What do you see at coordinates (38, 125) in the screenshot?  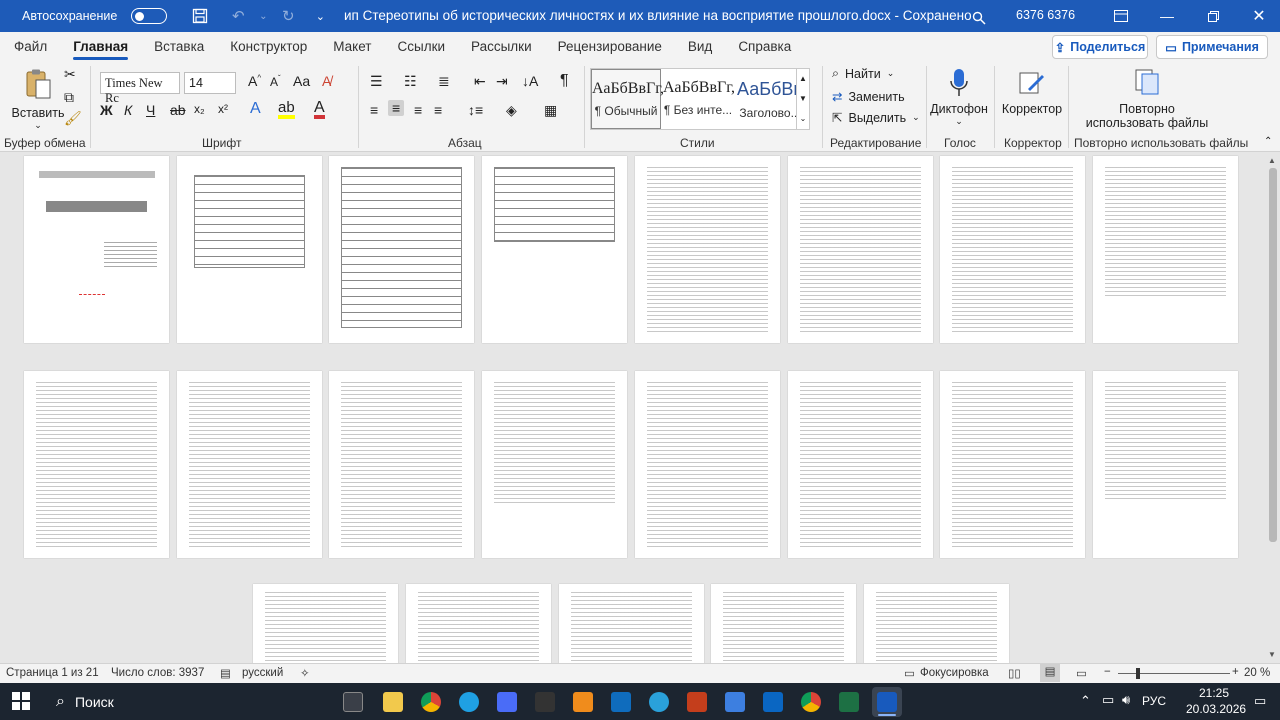 I see `paste-dropdown-icon: ⌄` at bounding box center [38, 125].